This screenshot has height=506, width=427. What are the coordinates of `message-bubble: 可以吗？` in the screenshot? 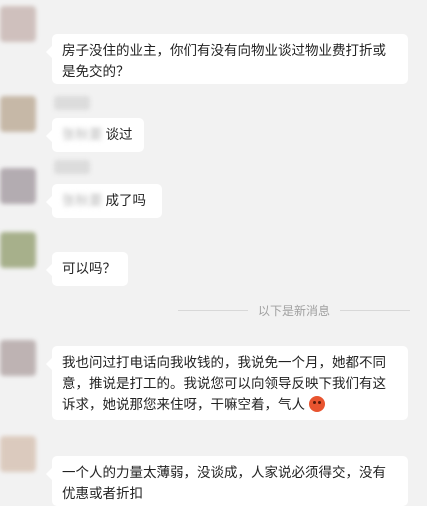 It's located at (87, 269).